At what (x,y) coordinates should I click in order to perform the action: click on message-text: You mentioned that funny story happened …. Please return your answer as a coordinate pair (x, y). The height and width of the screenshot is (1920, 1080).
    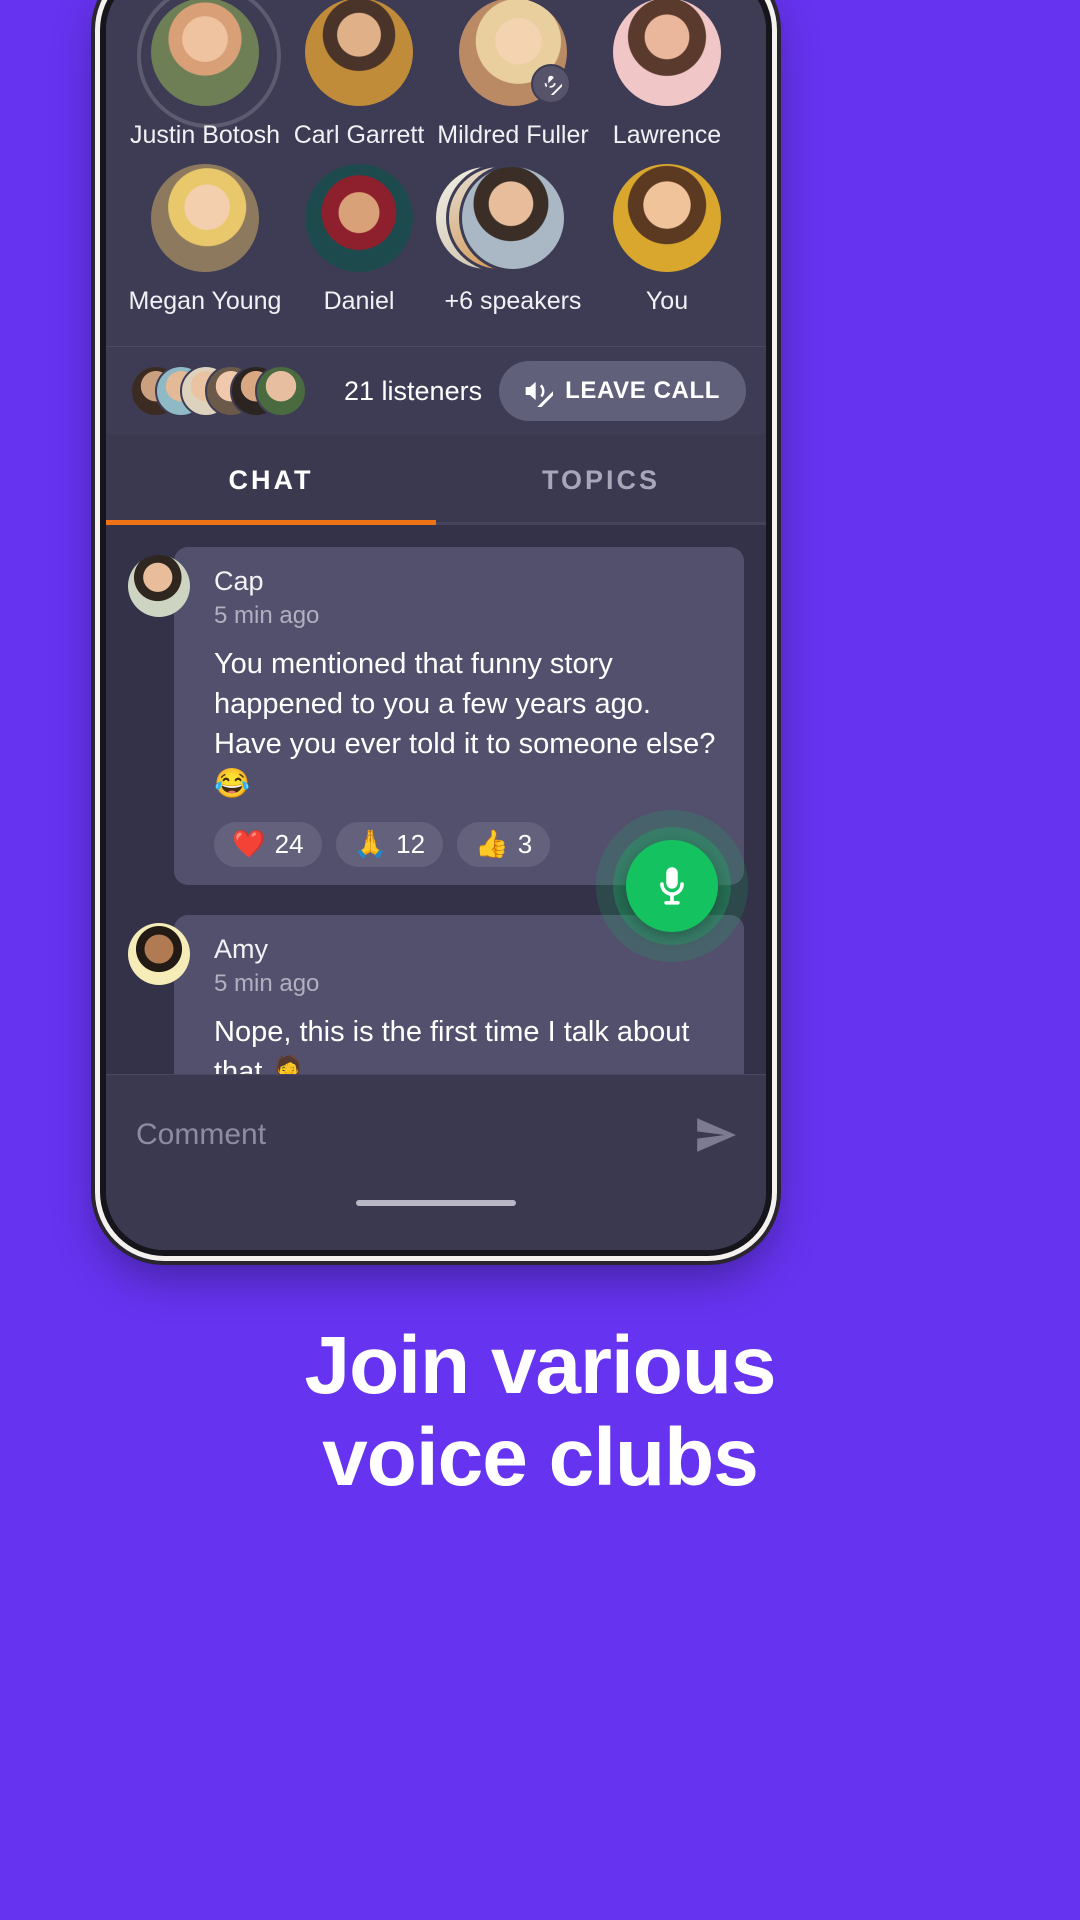
    Looking at the image, I should click on (465, 724).